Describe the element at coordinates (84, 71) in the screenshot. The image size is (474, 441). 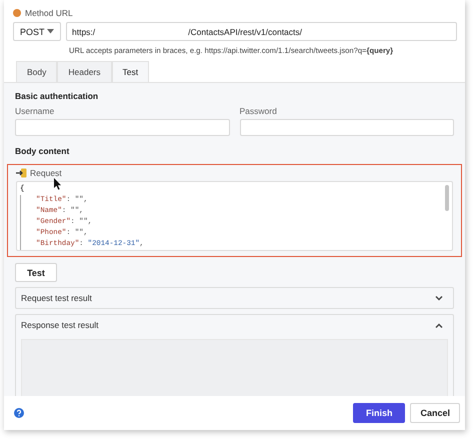
I see `tab: Headers` at that location.